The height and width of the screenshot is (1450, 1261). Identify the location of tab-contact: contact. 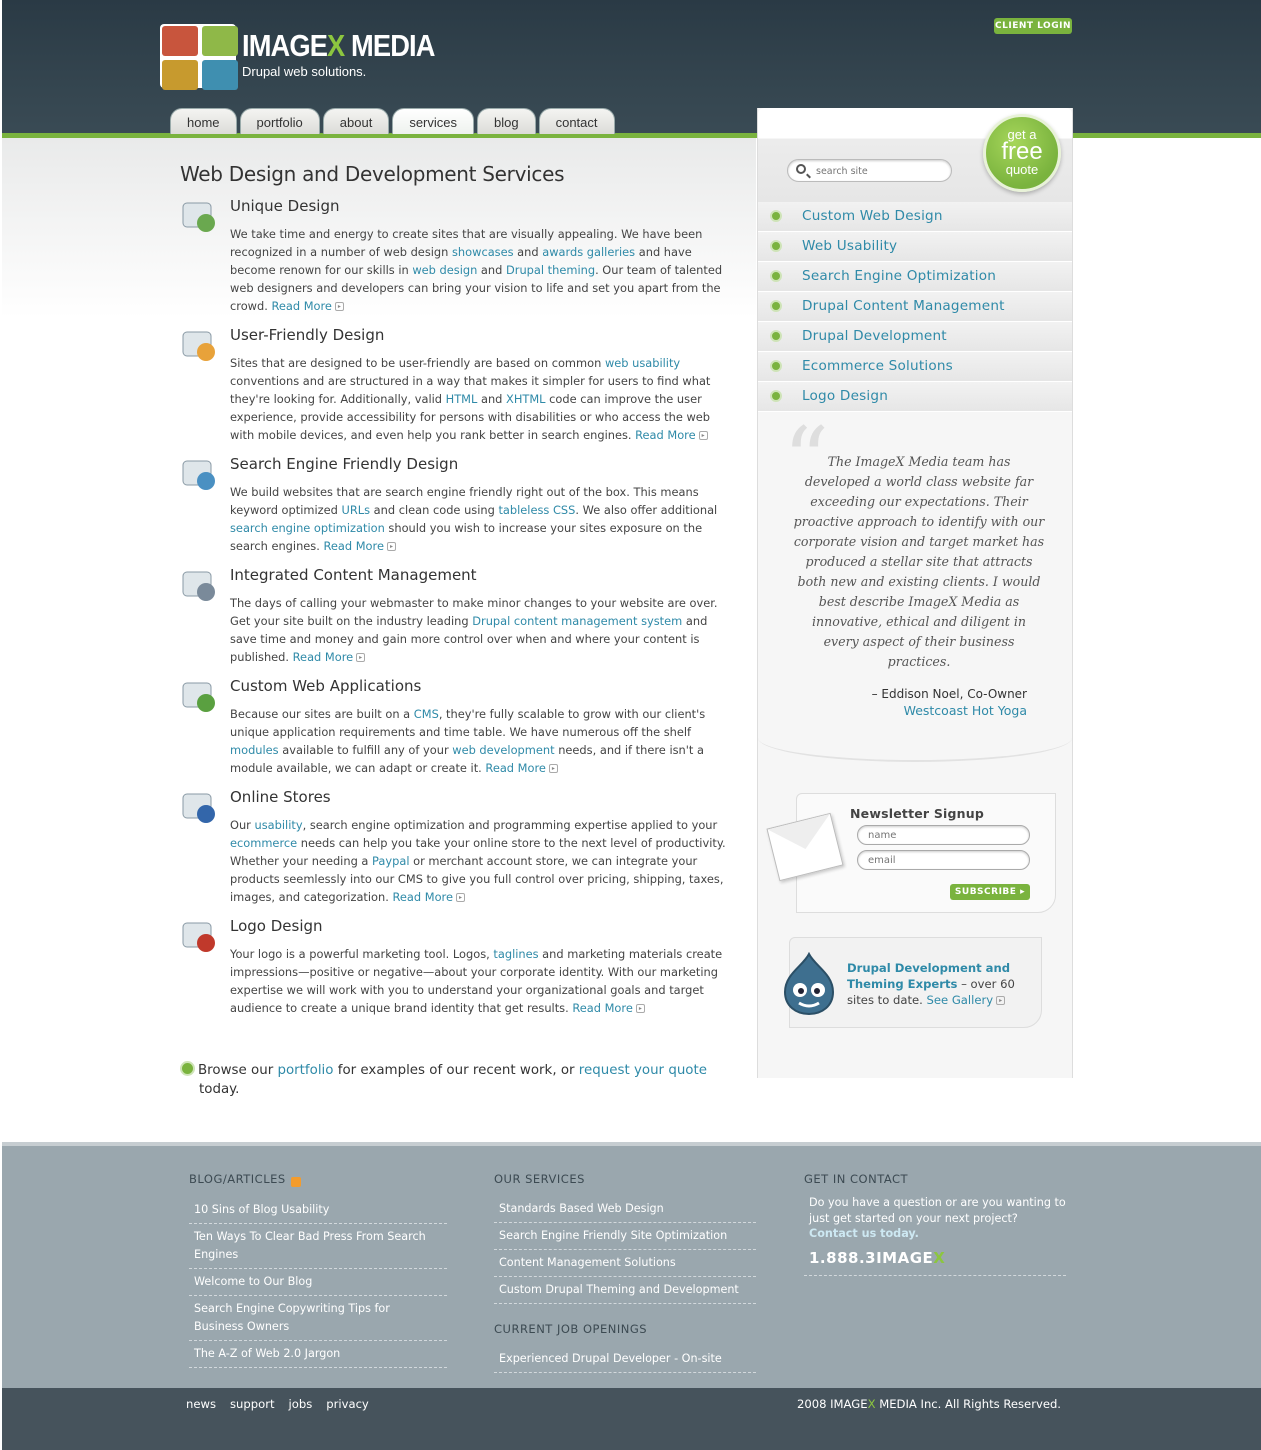
(576, 121).